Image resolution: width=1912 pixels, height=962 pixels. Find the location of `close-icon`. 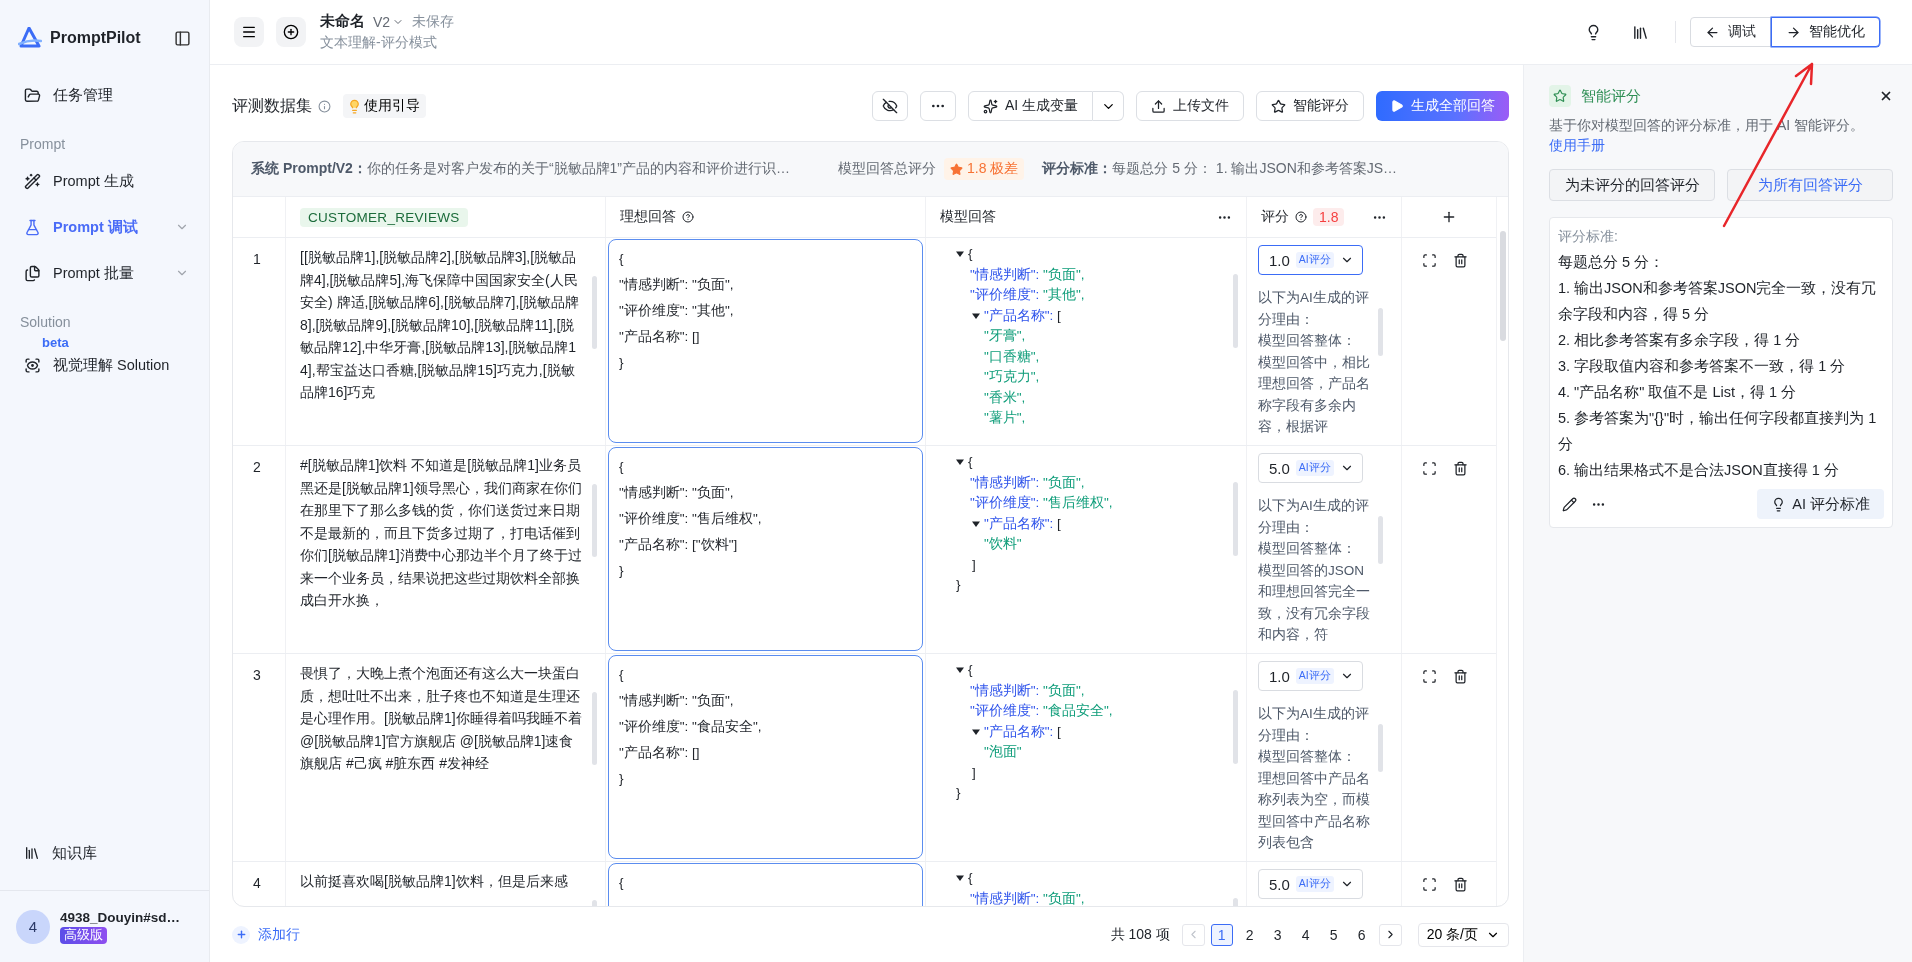

close-icon is located at coordinates (1886, 96).